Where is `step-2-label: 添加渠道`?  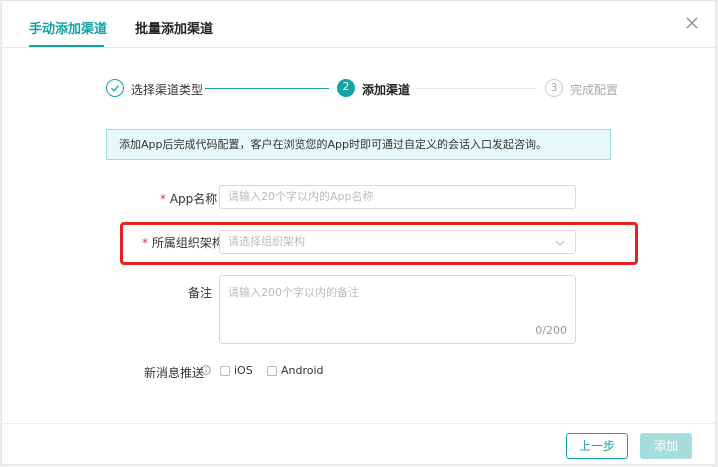 step-2-label: 添加渠道 is located at coordinates (386, 90).